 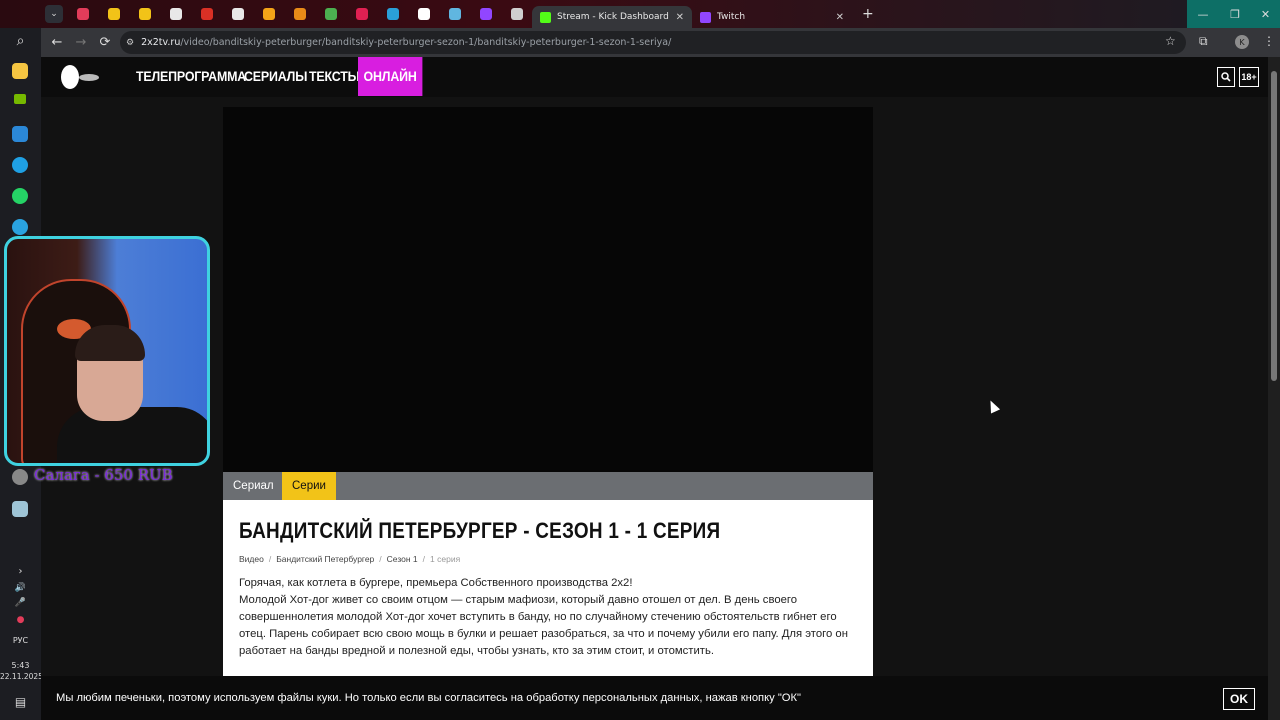 What do you see at coordinates (325, 559) in the screenshot?
I see `breadcrumb-show: Бандитский Петербургер` at bounding box center [325, 559].